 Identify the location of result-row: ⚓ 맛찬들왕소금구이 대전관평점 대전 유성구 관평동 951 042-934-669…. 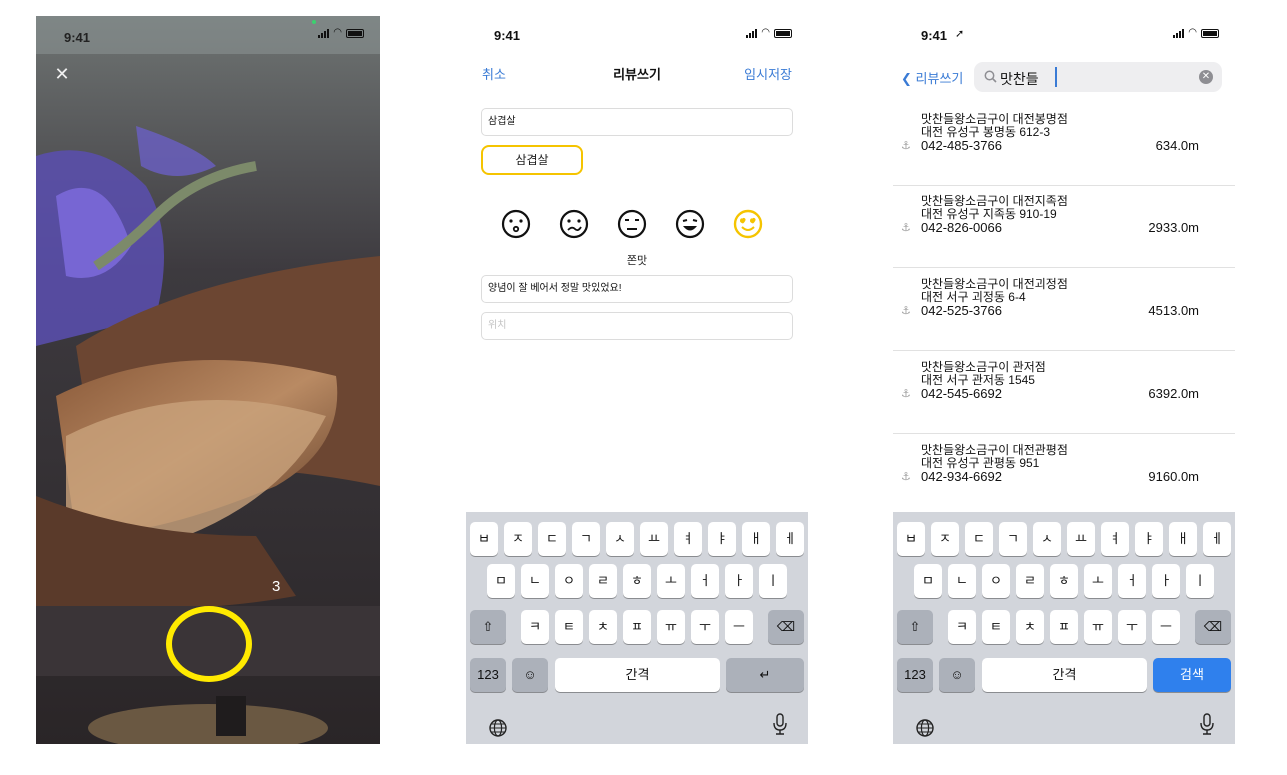
(1064, 476).